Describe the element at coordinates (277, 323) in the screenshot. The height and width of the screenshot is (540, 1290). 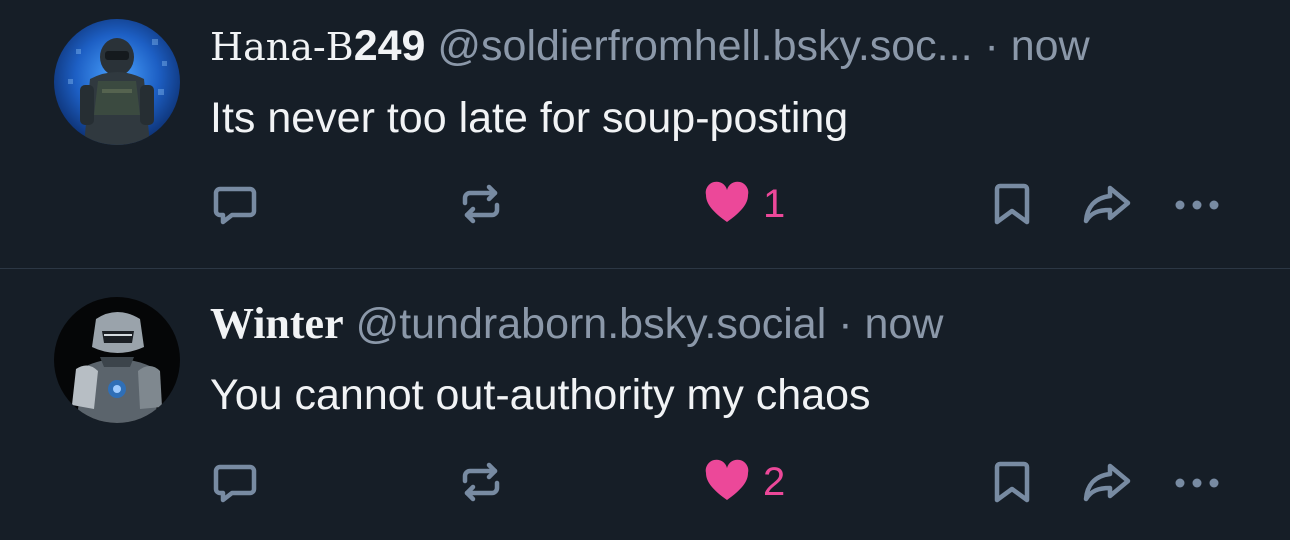
I see `author-display-name: Winter` at that location.